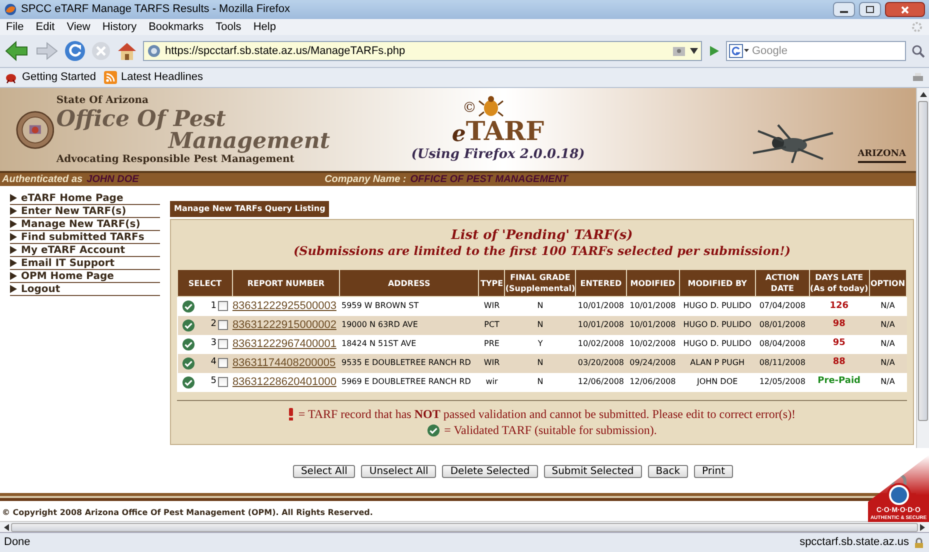 The height and width of the screenshot is (552, 929). Describe the element at coordinates (205, 283) in the screenshot. I see `column-header: SELECT` at that location.